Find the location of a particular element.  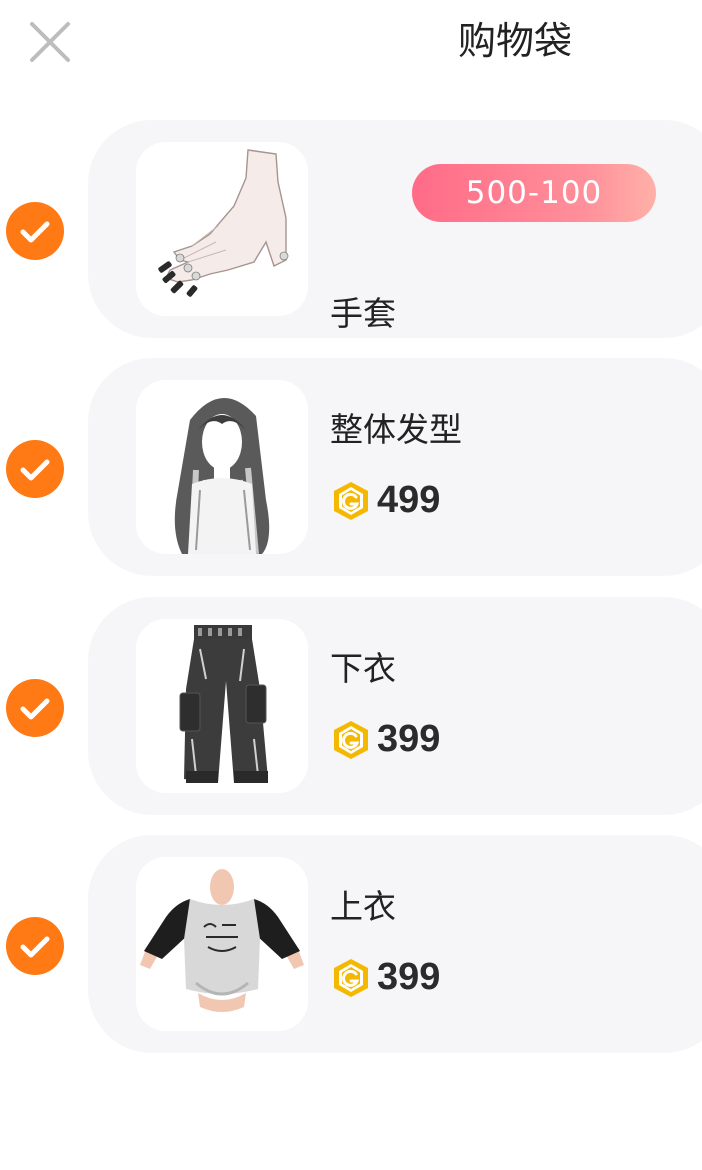

pants-icon is located at coordinates (222, 706).